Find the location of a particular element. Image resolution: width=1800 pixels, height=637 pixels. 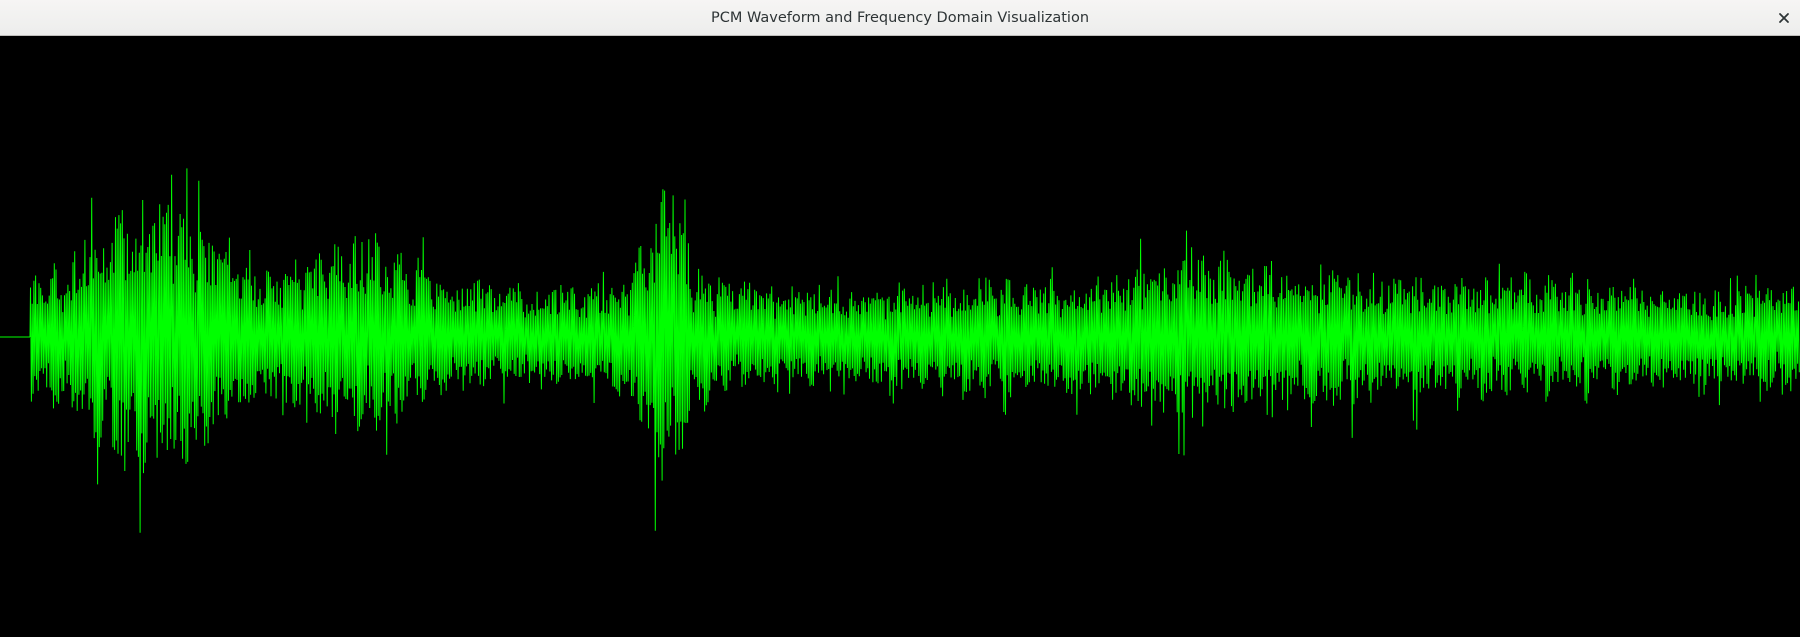

close-icon is located at coordinates (1784, 18).